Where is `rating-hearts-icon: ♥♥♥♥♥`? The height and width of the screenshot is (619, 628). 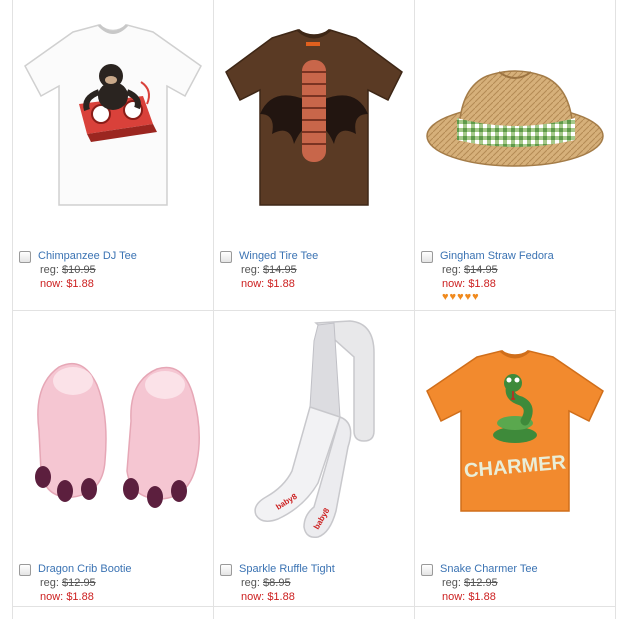
rating-hearts-icon: ♥♥♥♥♥ is located at coordinates (461, 297).